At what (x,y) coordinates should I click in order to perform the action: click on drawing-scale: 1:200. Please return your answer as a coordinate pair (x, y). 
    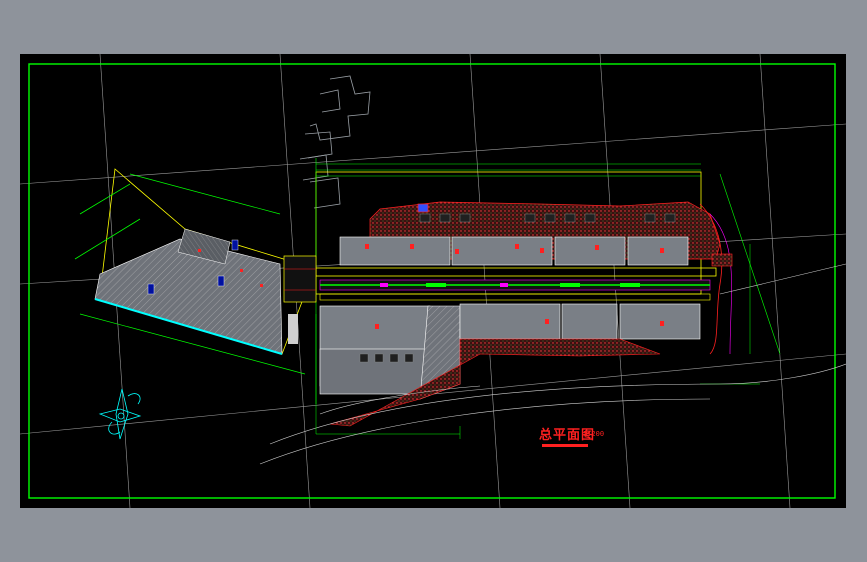
    Looking at the image, I should click on (594, 434).